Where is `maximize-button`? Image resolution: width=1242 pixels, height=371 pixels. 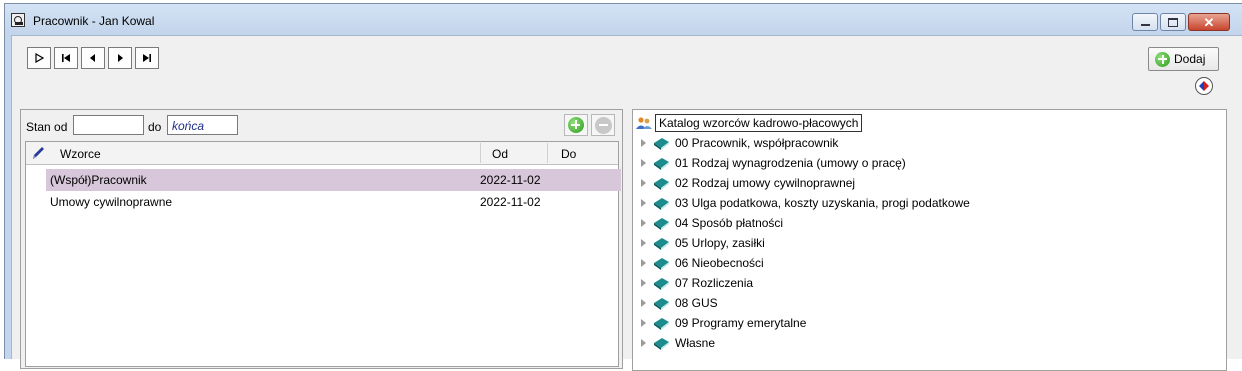 maximize-button is located at coordinates (1173, 22).